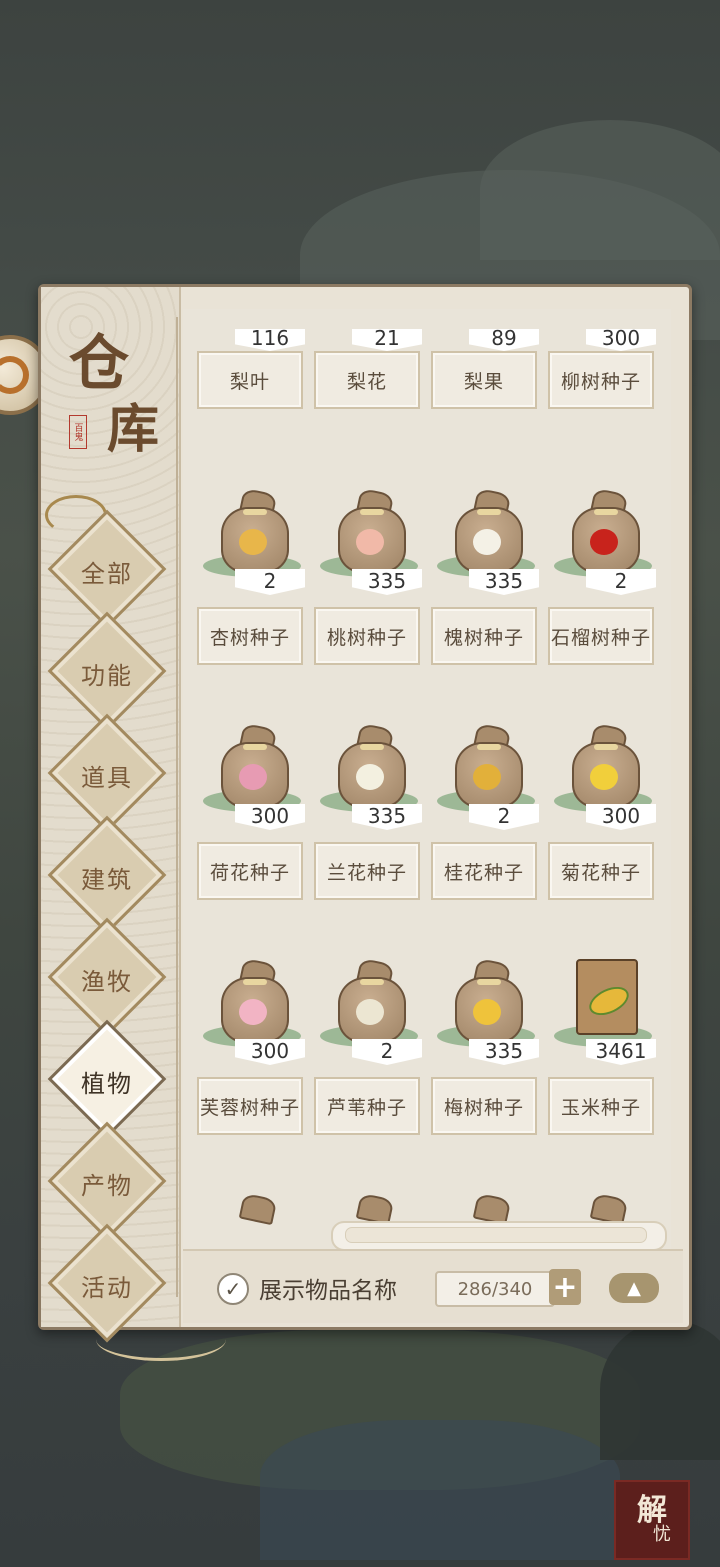 This screenshot has width=720, height=1567. I want to click on background-lake, so click(440, 1490).